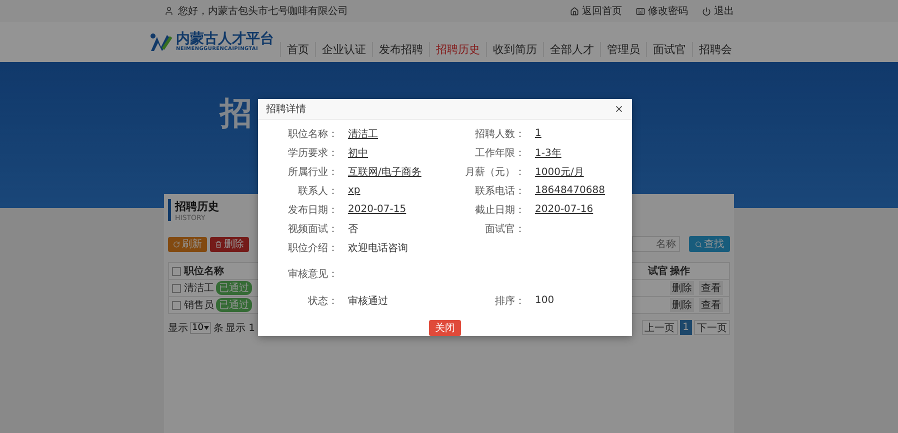  I want to click on refresh-icon, so click(176, 244).